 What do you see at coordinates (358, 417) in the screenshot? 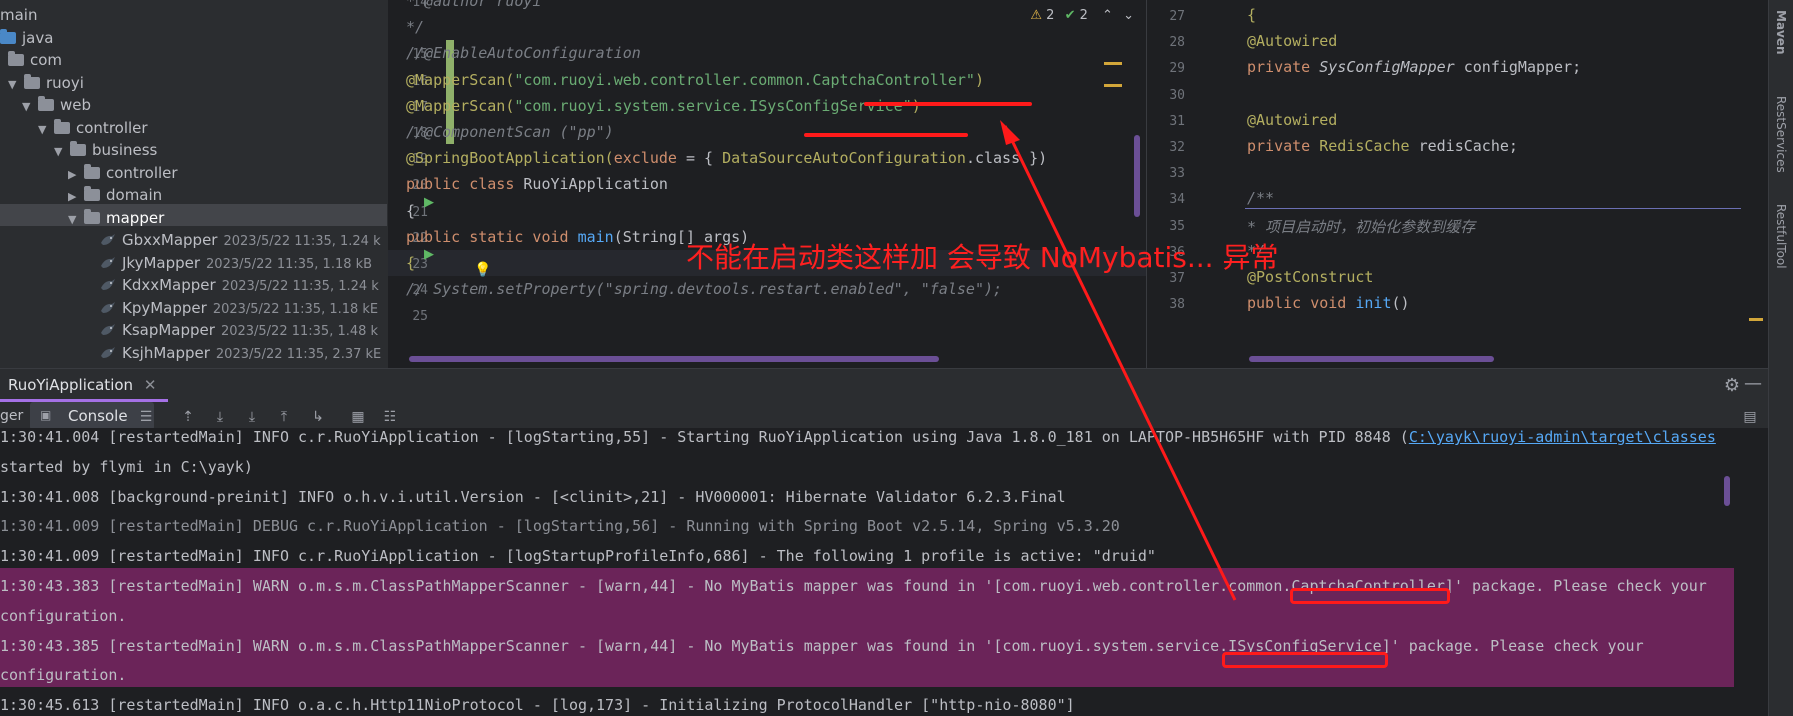
I see `table-icon: ▦` at bounding box center [358, 417].